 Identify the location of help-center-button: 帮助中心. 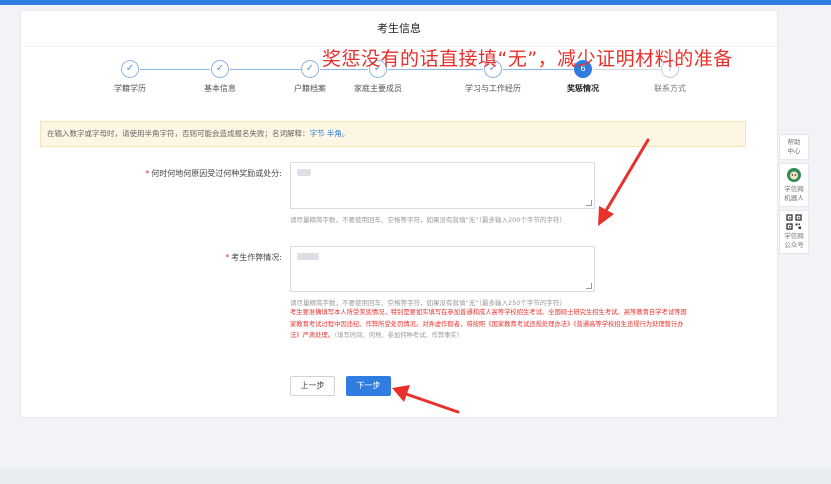
(794, 147).